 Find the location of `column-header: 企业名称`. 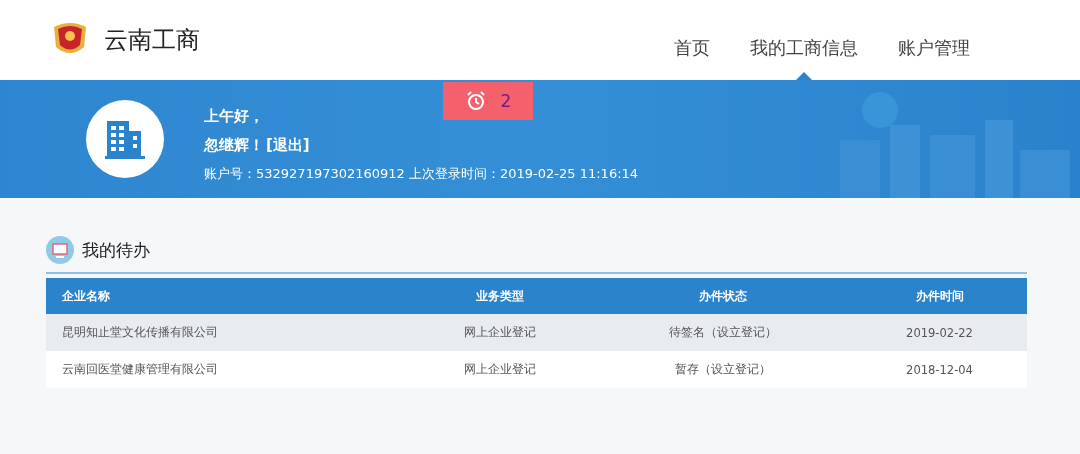

column-header: 企业名称 is located at coordinates (86, 296).